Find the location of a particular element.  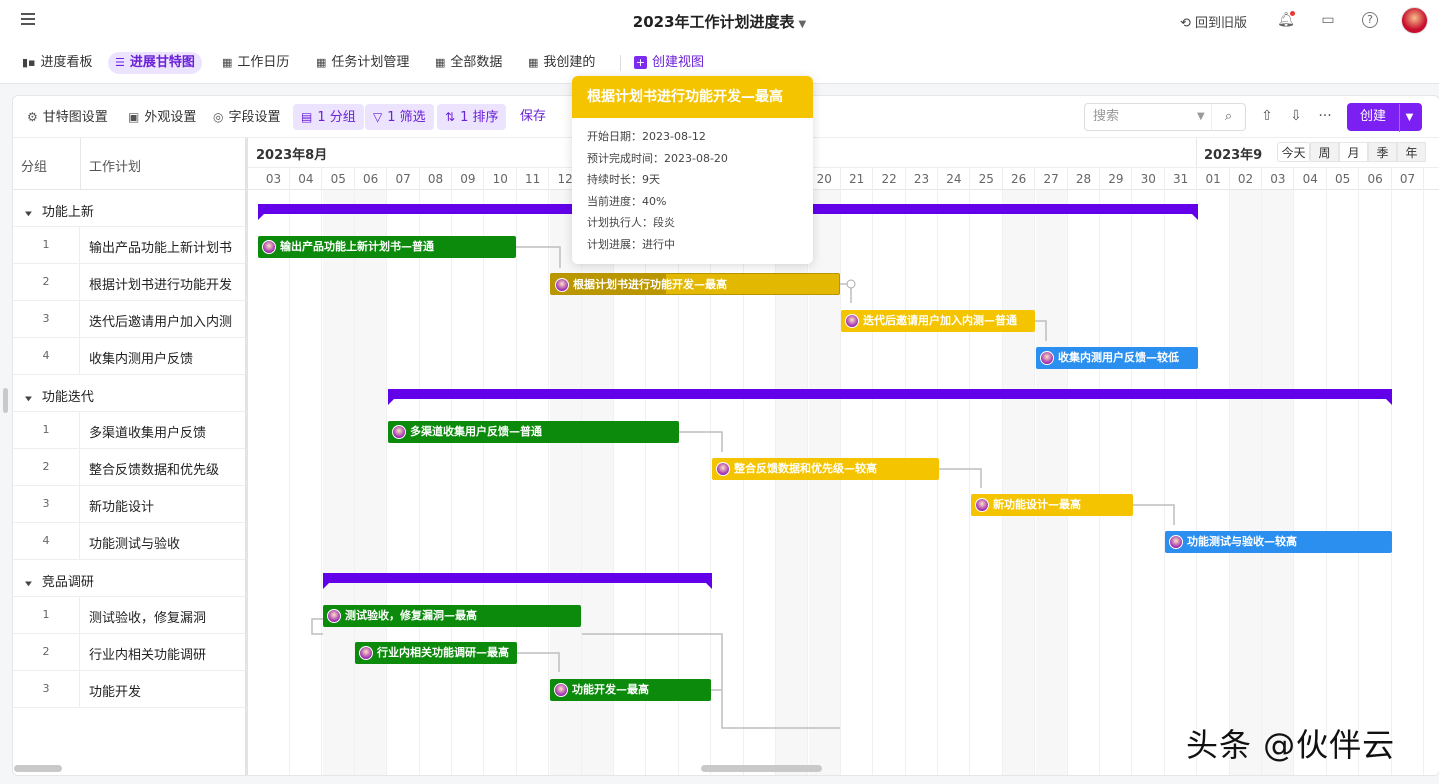

task-bar: 输出产品功能上新计划书—普通 is located at coordinates (387, 247).